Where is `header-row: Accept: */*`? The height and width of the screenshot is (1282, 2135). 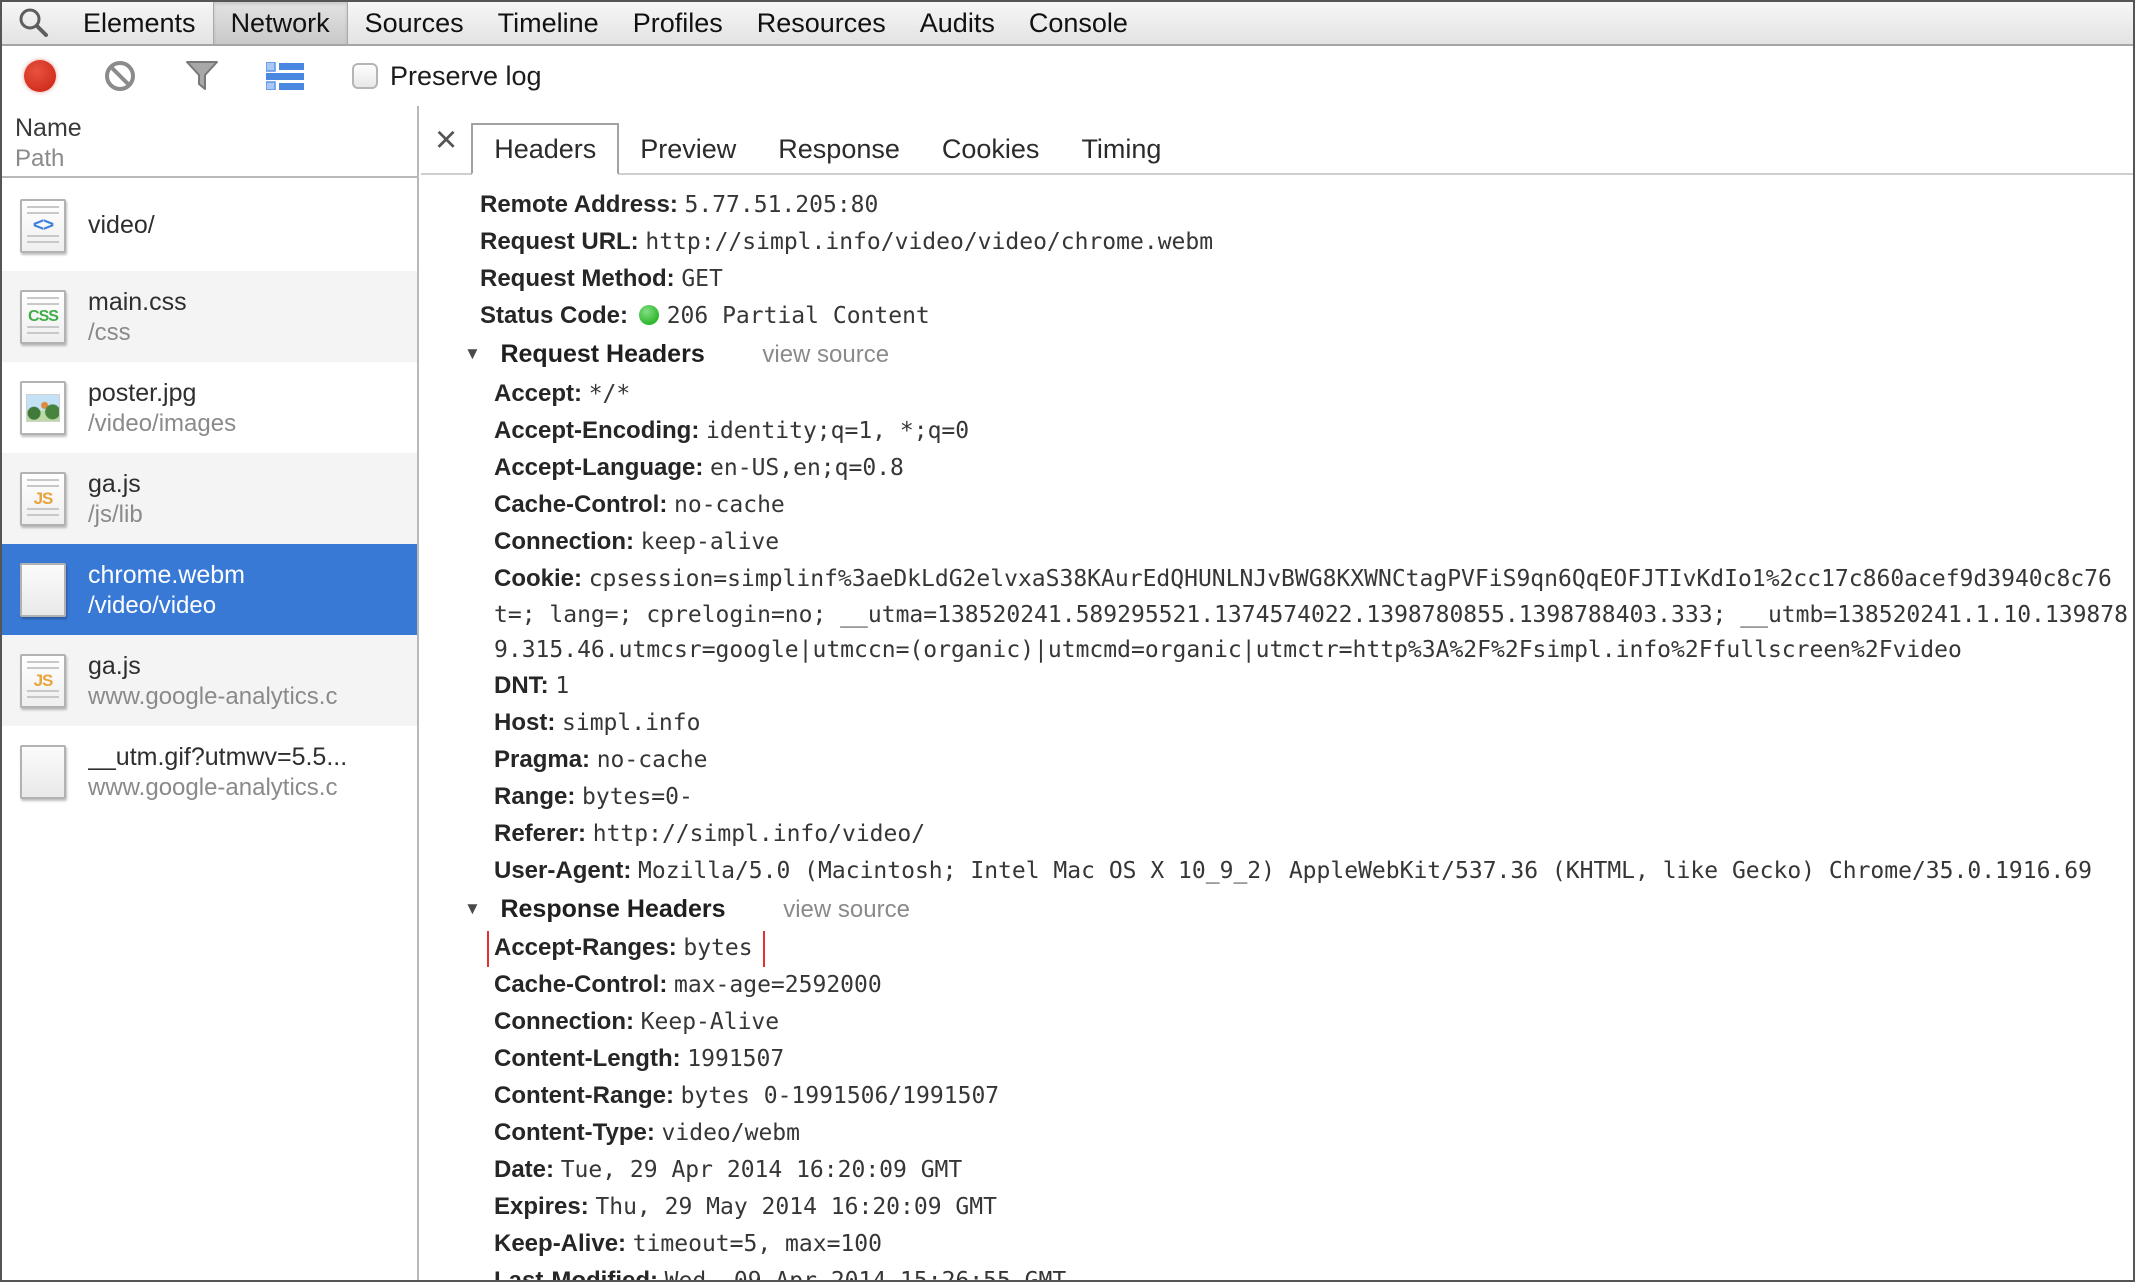
header-row: Accept: */* is located at coordinates (1277, 394).